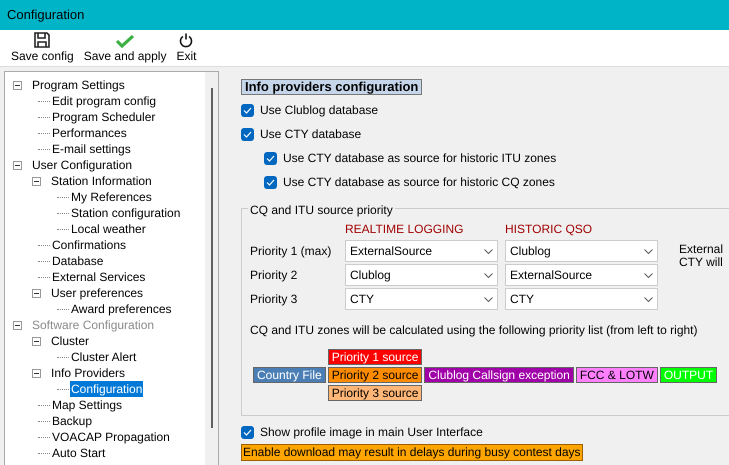 The height and width of the screenshot is (465, 729). I want to click on tree-item: My References, so click(111, 197).